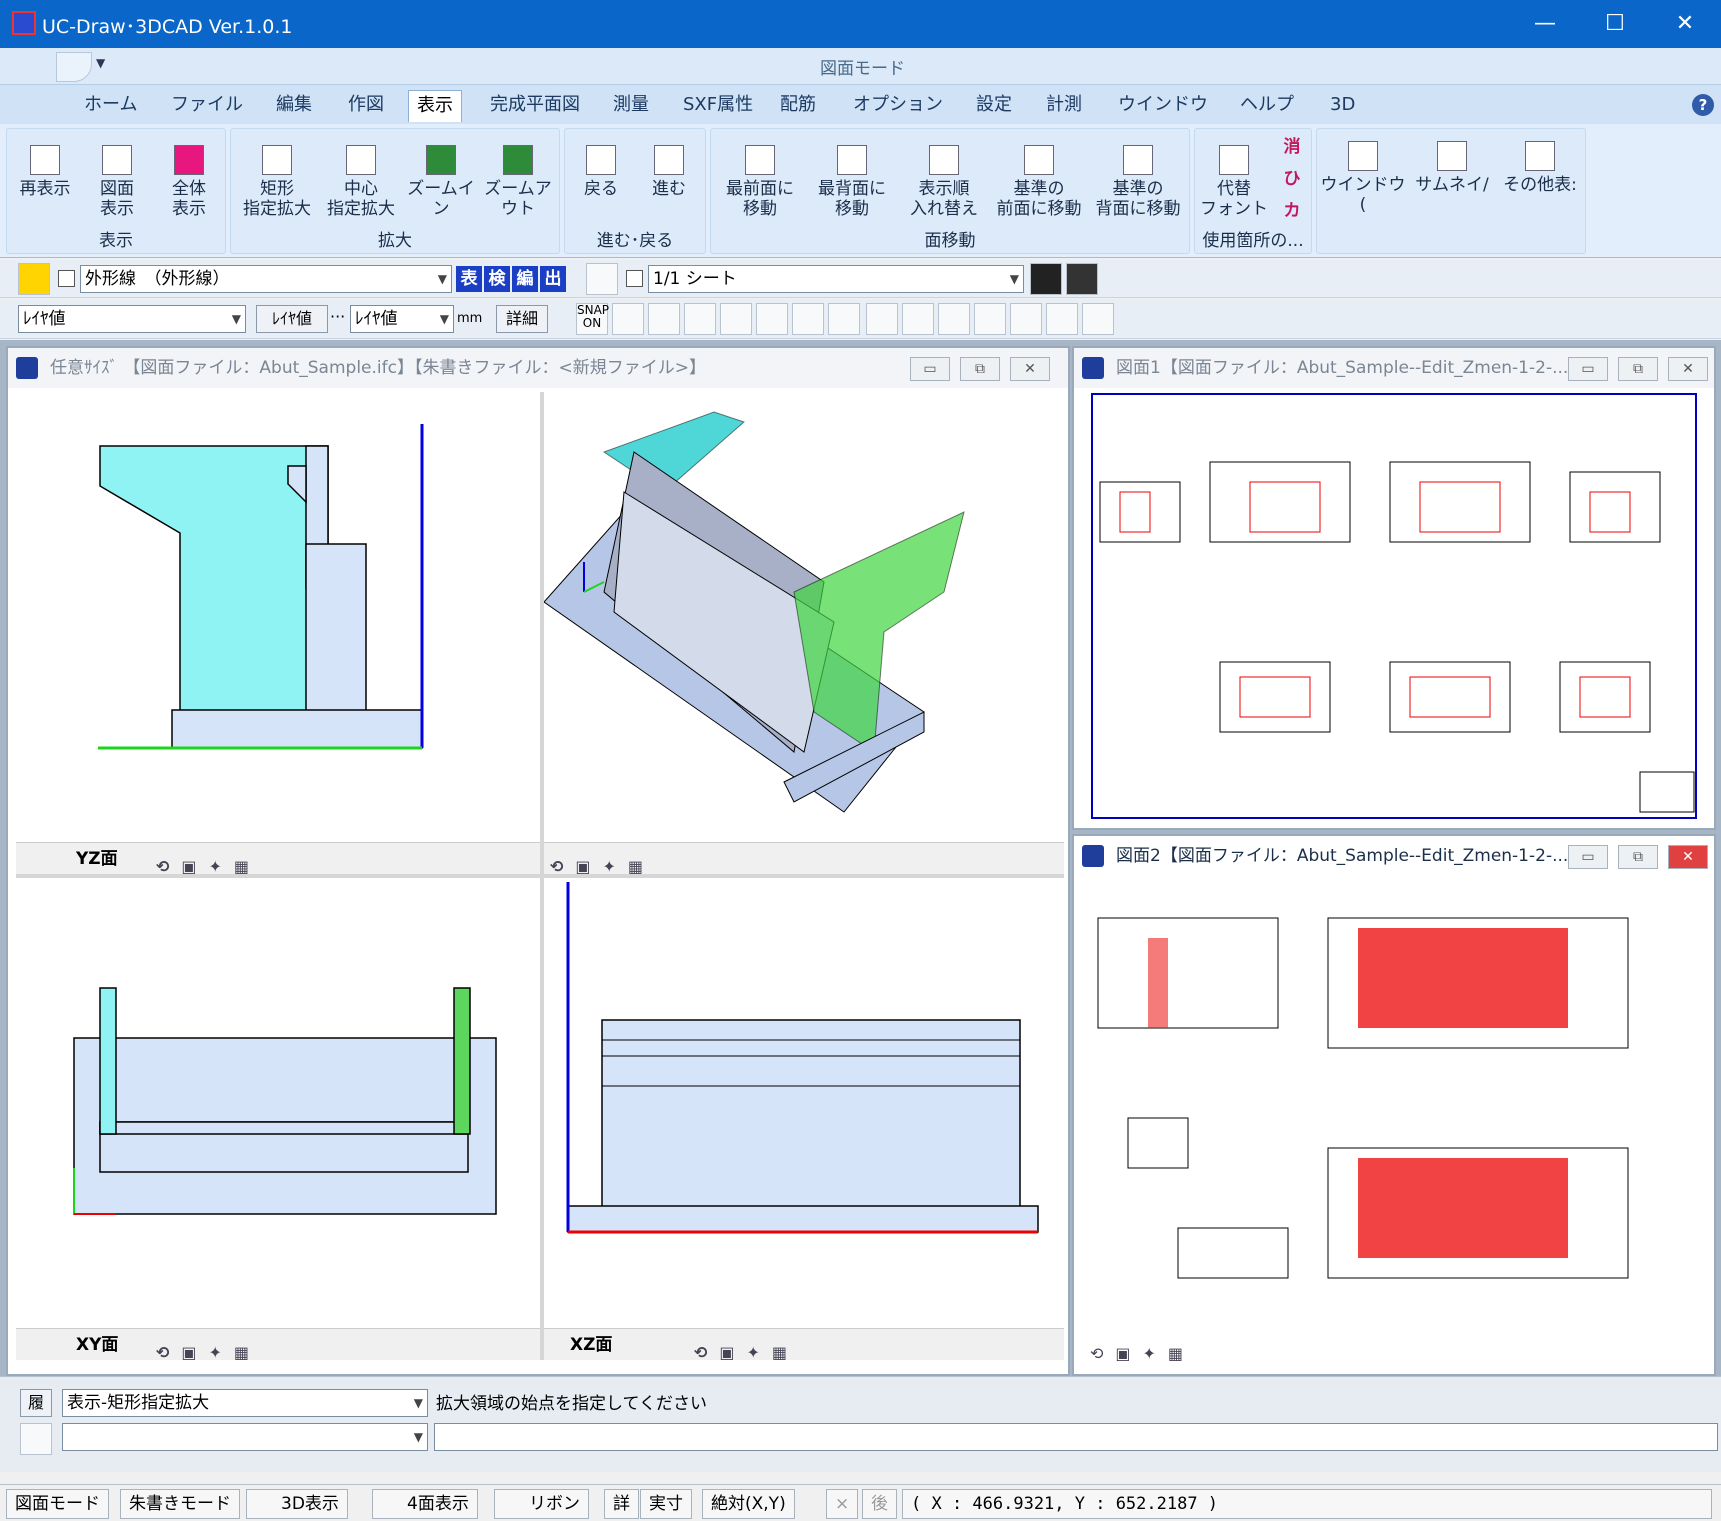  Describe the element at coordinates (1615, 24) in the screenshot. I see `maximize-button: ☐` at that location.